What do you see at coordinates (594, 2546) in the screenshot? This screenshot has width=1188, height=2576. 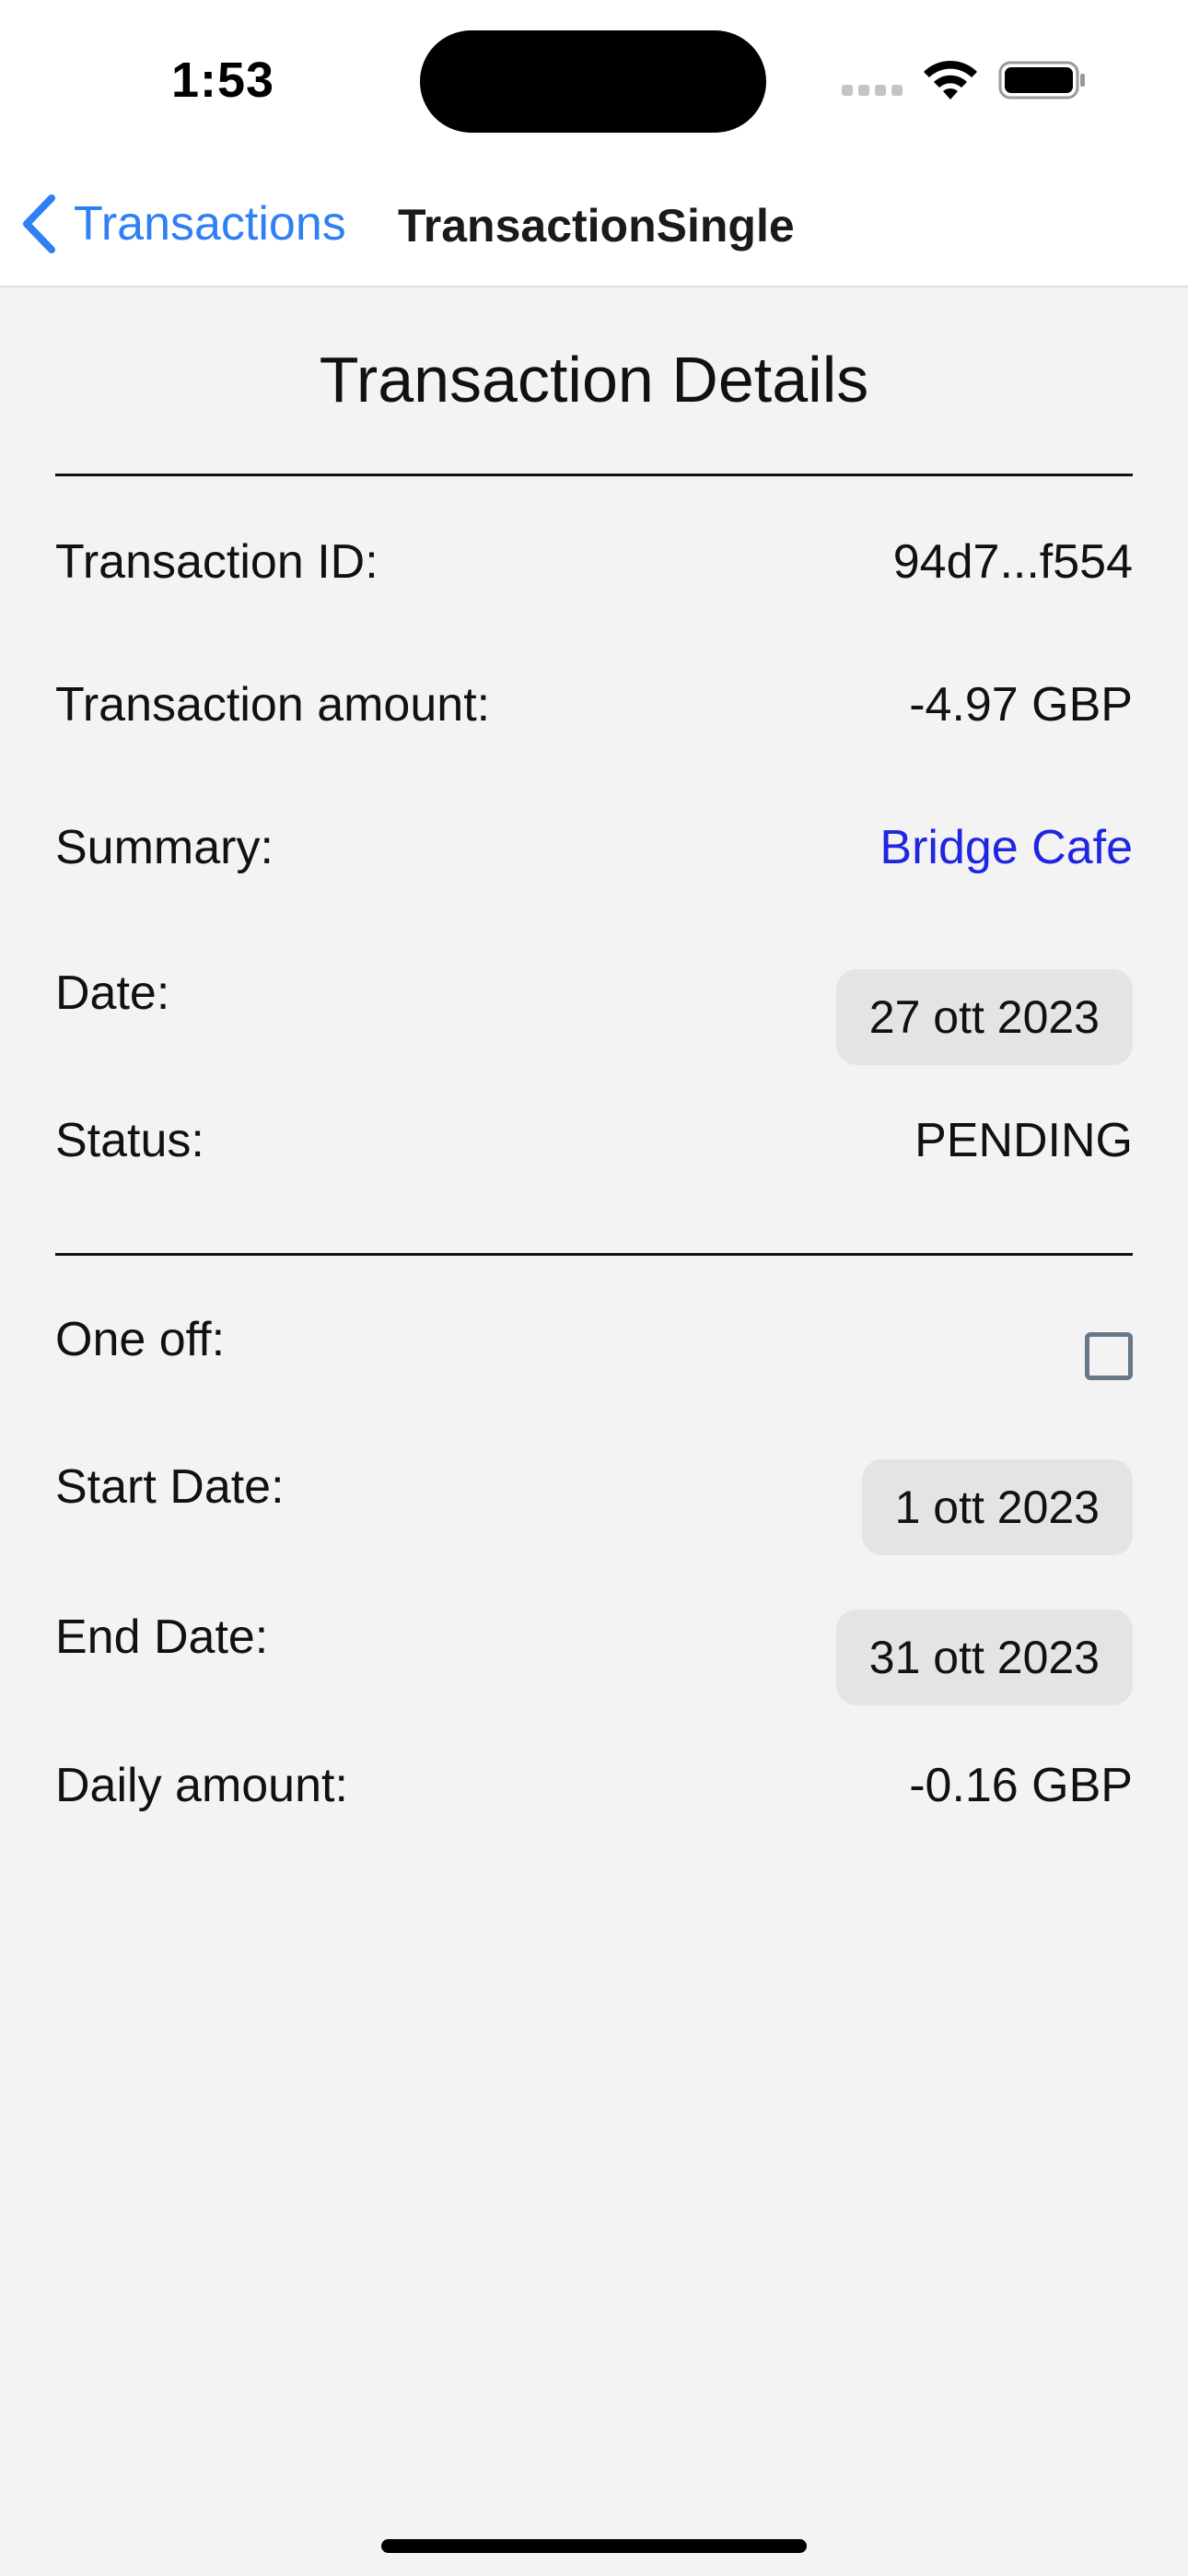 I see `home-indicator` at bounding box center [594, 2546].